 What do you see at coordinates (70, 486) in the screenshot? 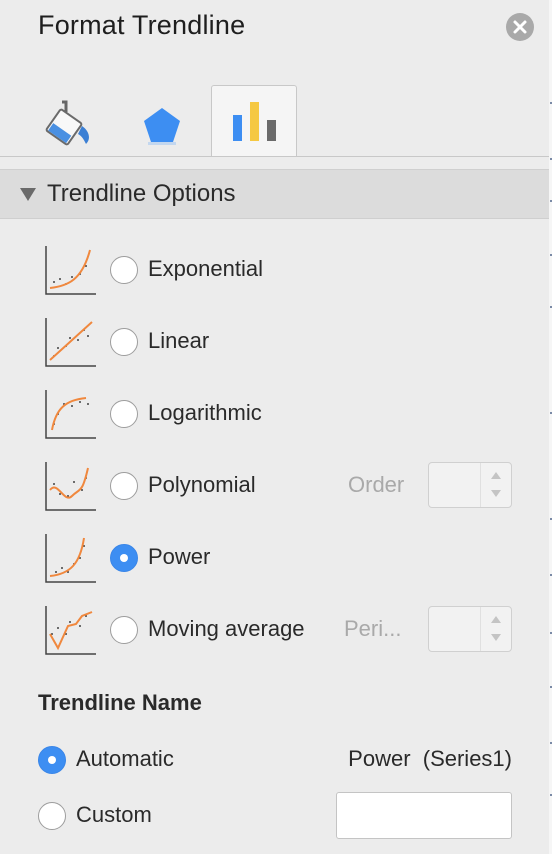
I see `polynomial-trend-icon` at bounding box center [70, 486].